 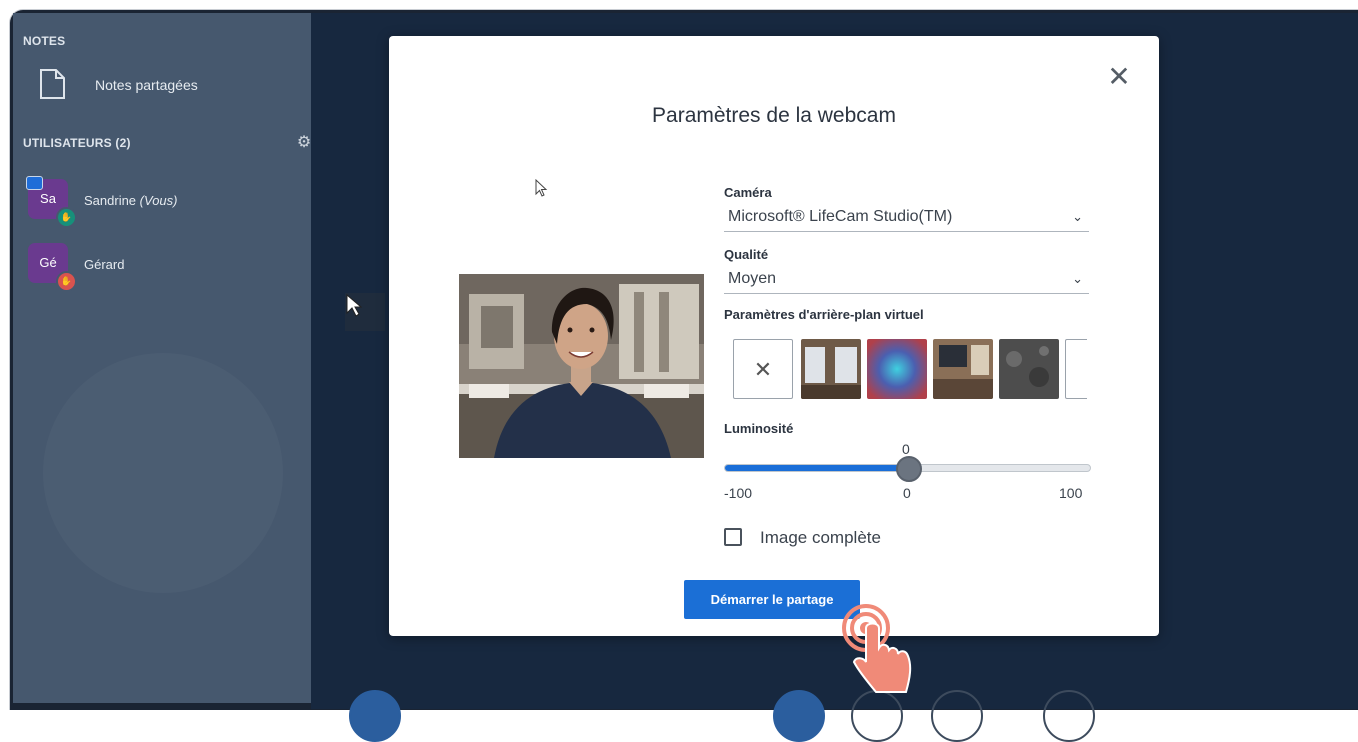 I want to click on shared-notes-item: Notes partagées, so click(x=167, y=83).